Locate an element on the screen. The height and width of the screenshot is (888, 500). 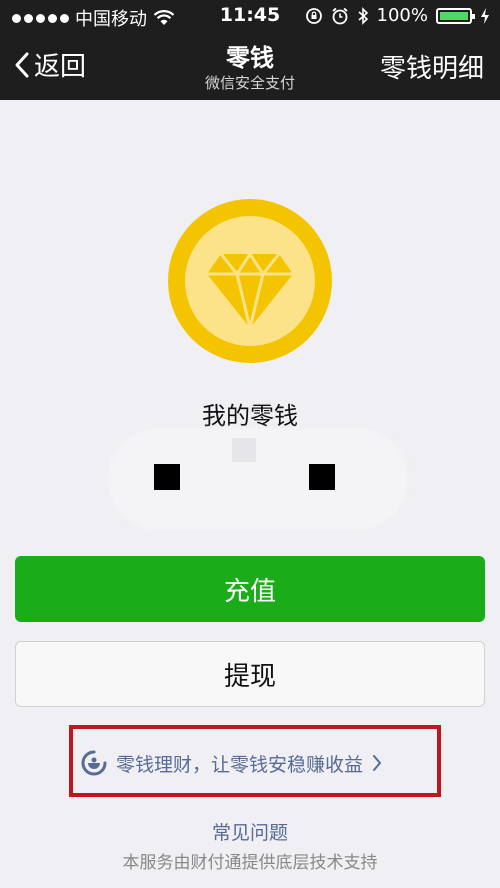
charging-bolt-icon is located at coordinates (485, 15).